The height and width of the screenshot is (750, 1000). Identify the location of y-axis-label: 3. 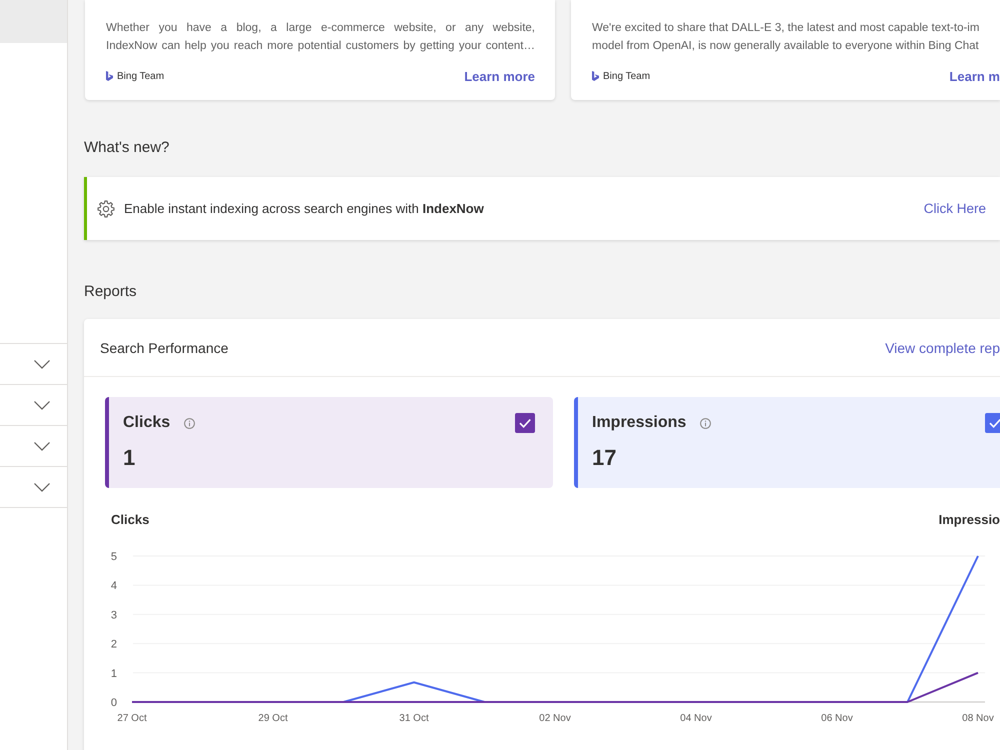
(113, 615).